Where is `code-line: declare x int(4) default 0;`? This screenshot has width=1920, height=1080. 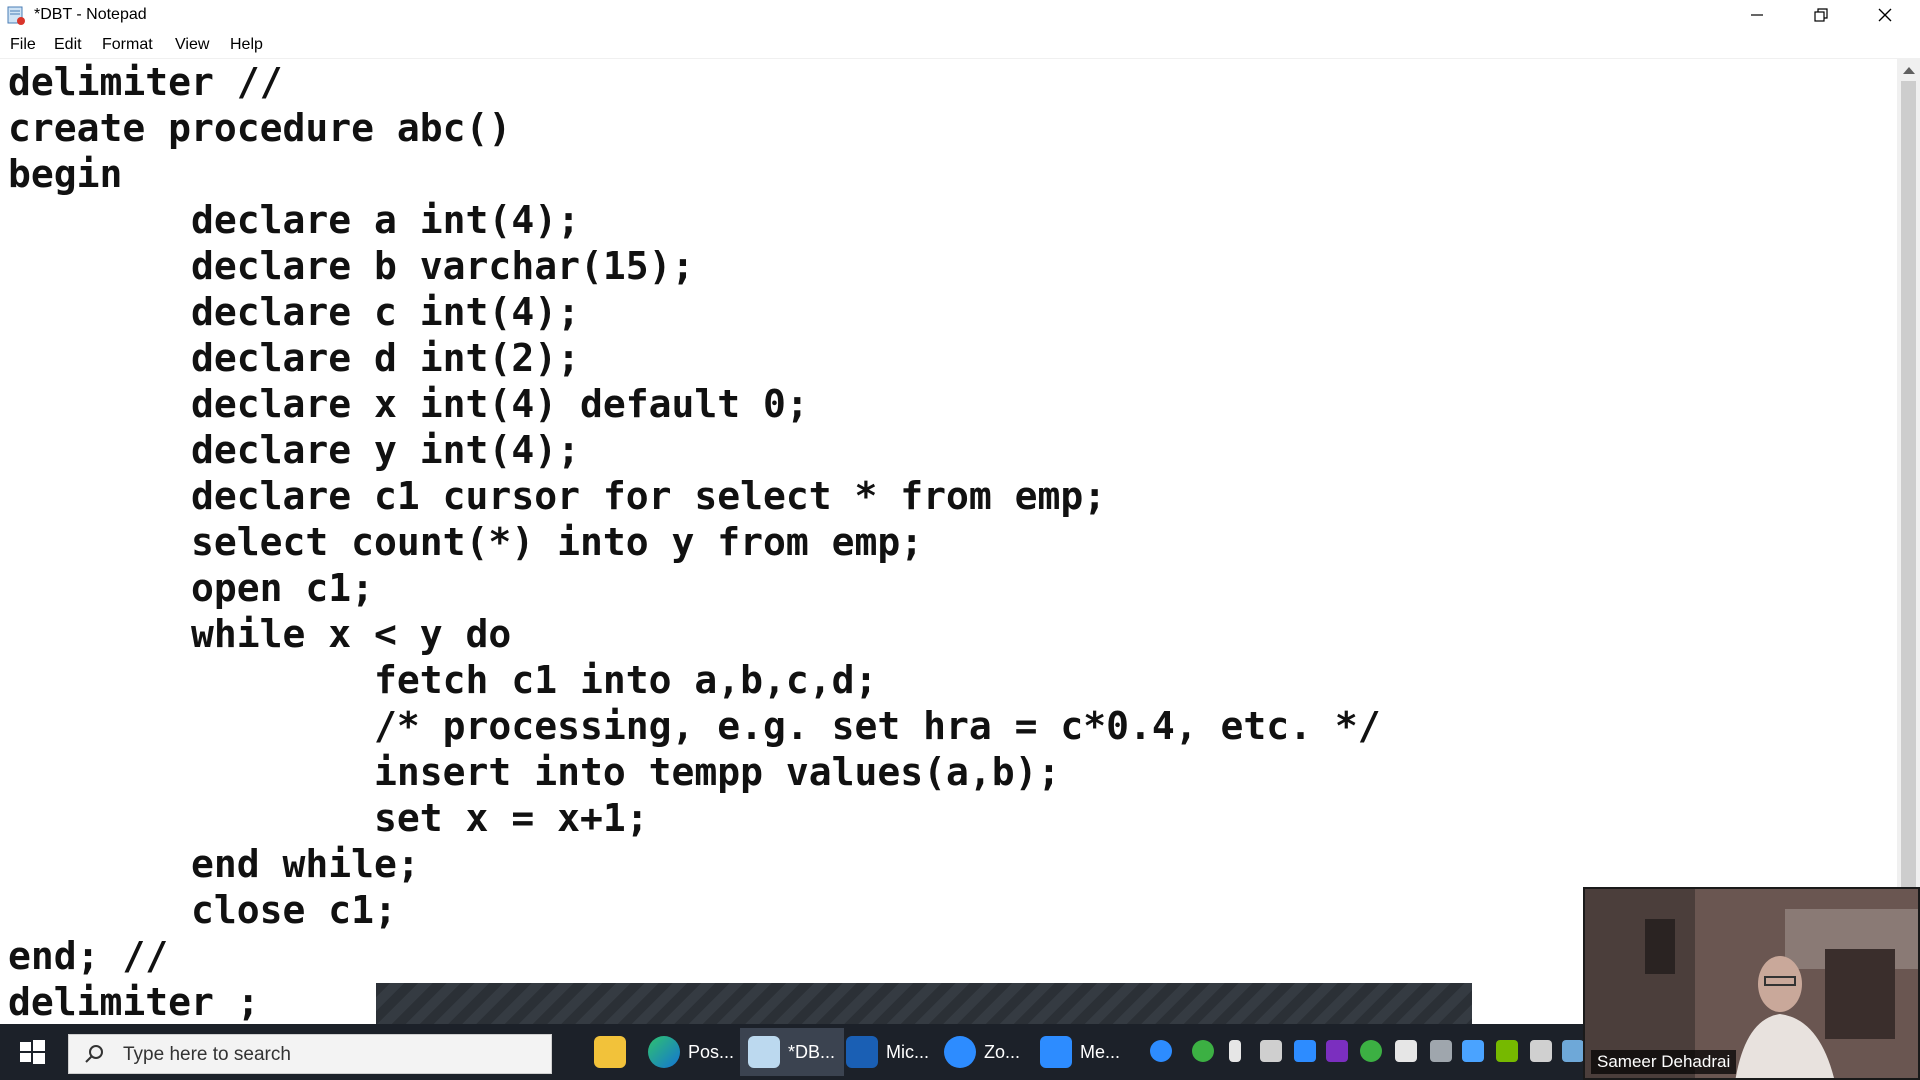
code-line: declare x int(4) default 0; is located at coordinates (408, 404).